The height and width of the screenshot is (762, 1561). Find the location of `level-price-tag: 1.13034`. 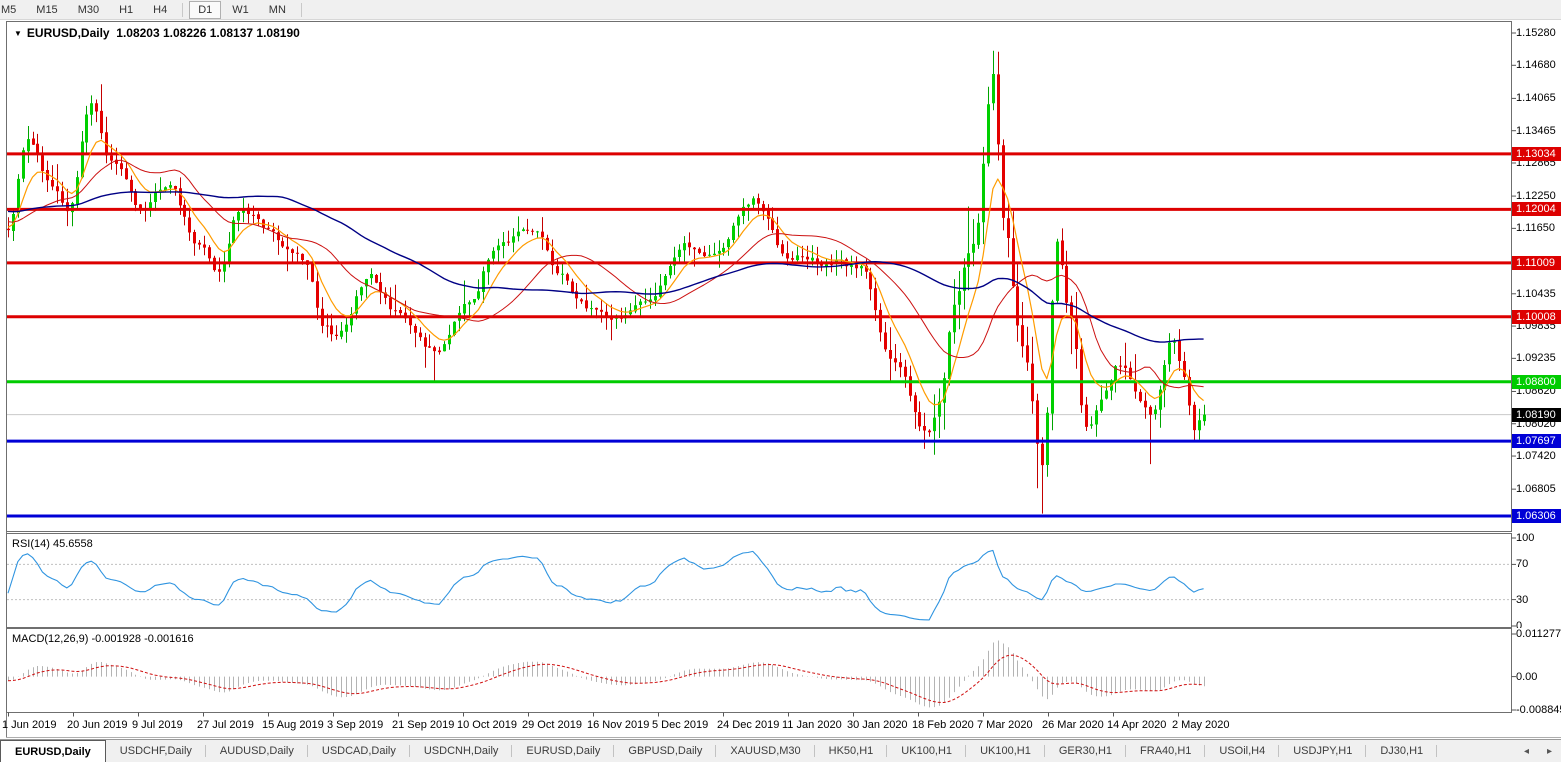

level-price-tag: 1.13034 is located at coordinates (1536, 154).